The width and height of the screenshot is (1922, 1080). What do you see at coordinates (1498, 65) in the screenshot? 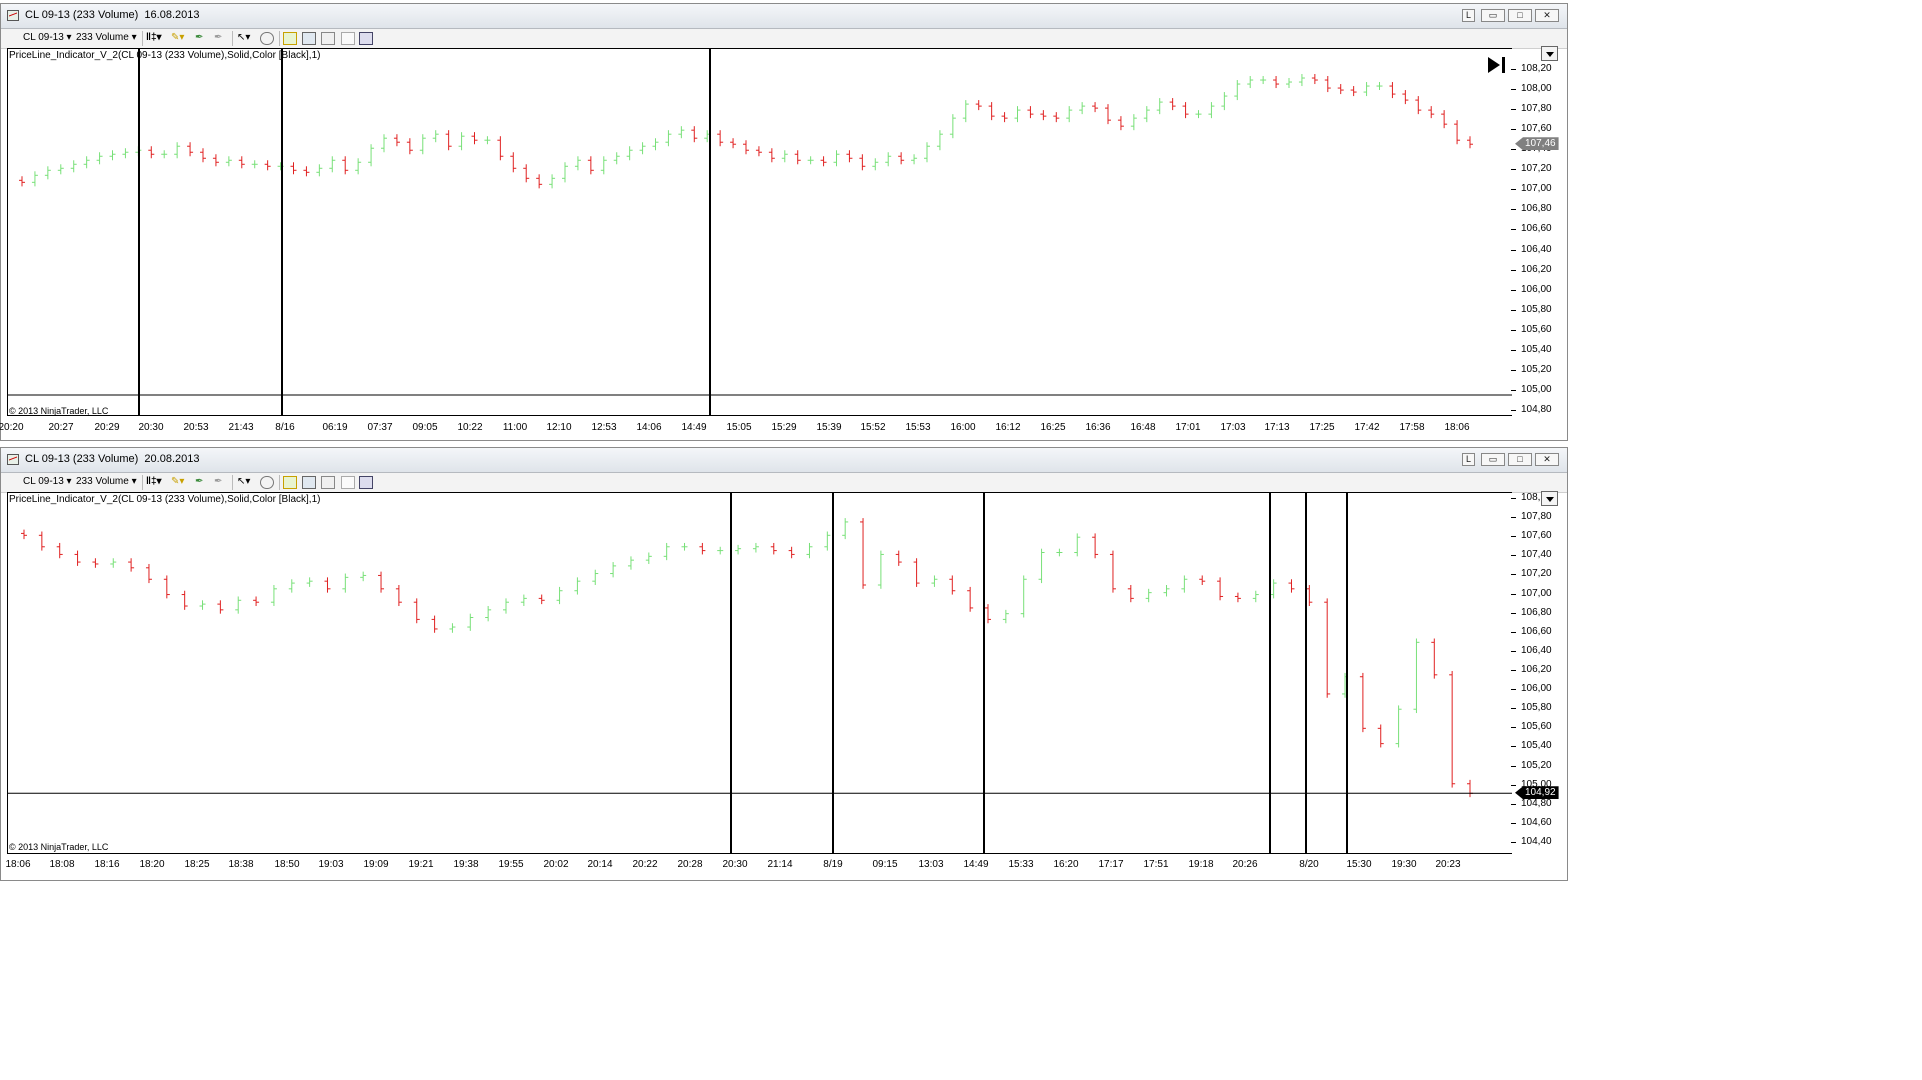
I see `scroll-to-end-icon` at bounding box center [1498, 65].